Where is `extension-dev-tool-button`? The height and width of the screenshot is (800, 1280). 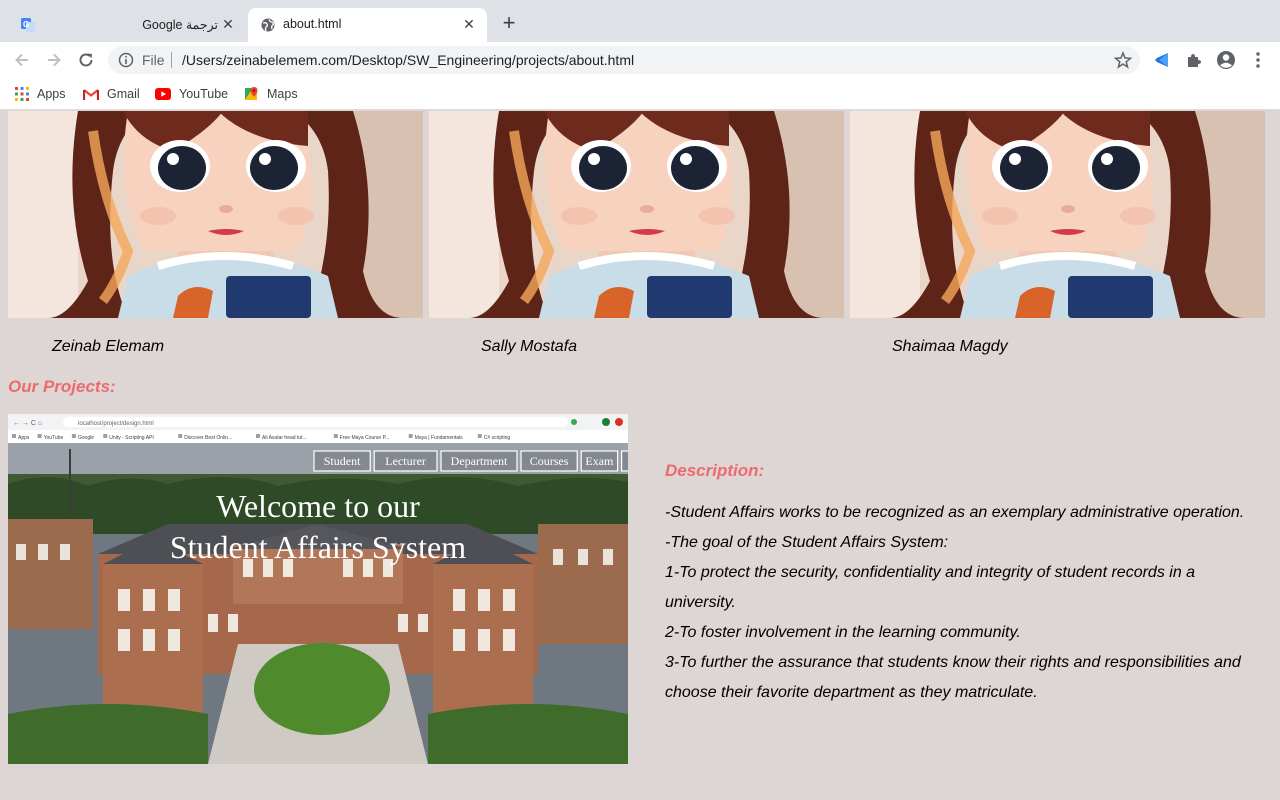
extension-dev-tool-button is located at coordinates (1162, 60).